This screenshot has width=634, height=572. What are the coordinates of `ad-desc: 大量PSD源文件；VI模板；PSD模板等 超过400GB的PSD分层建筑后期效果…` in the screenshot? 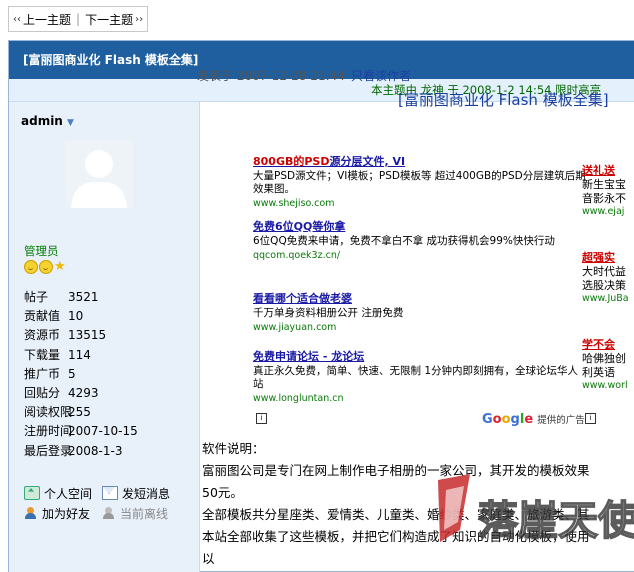 It's located at (419, 182).